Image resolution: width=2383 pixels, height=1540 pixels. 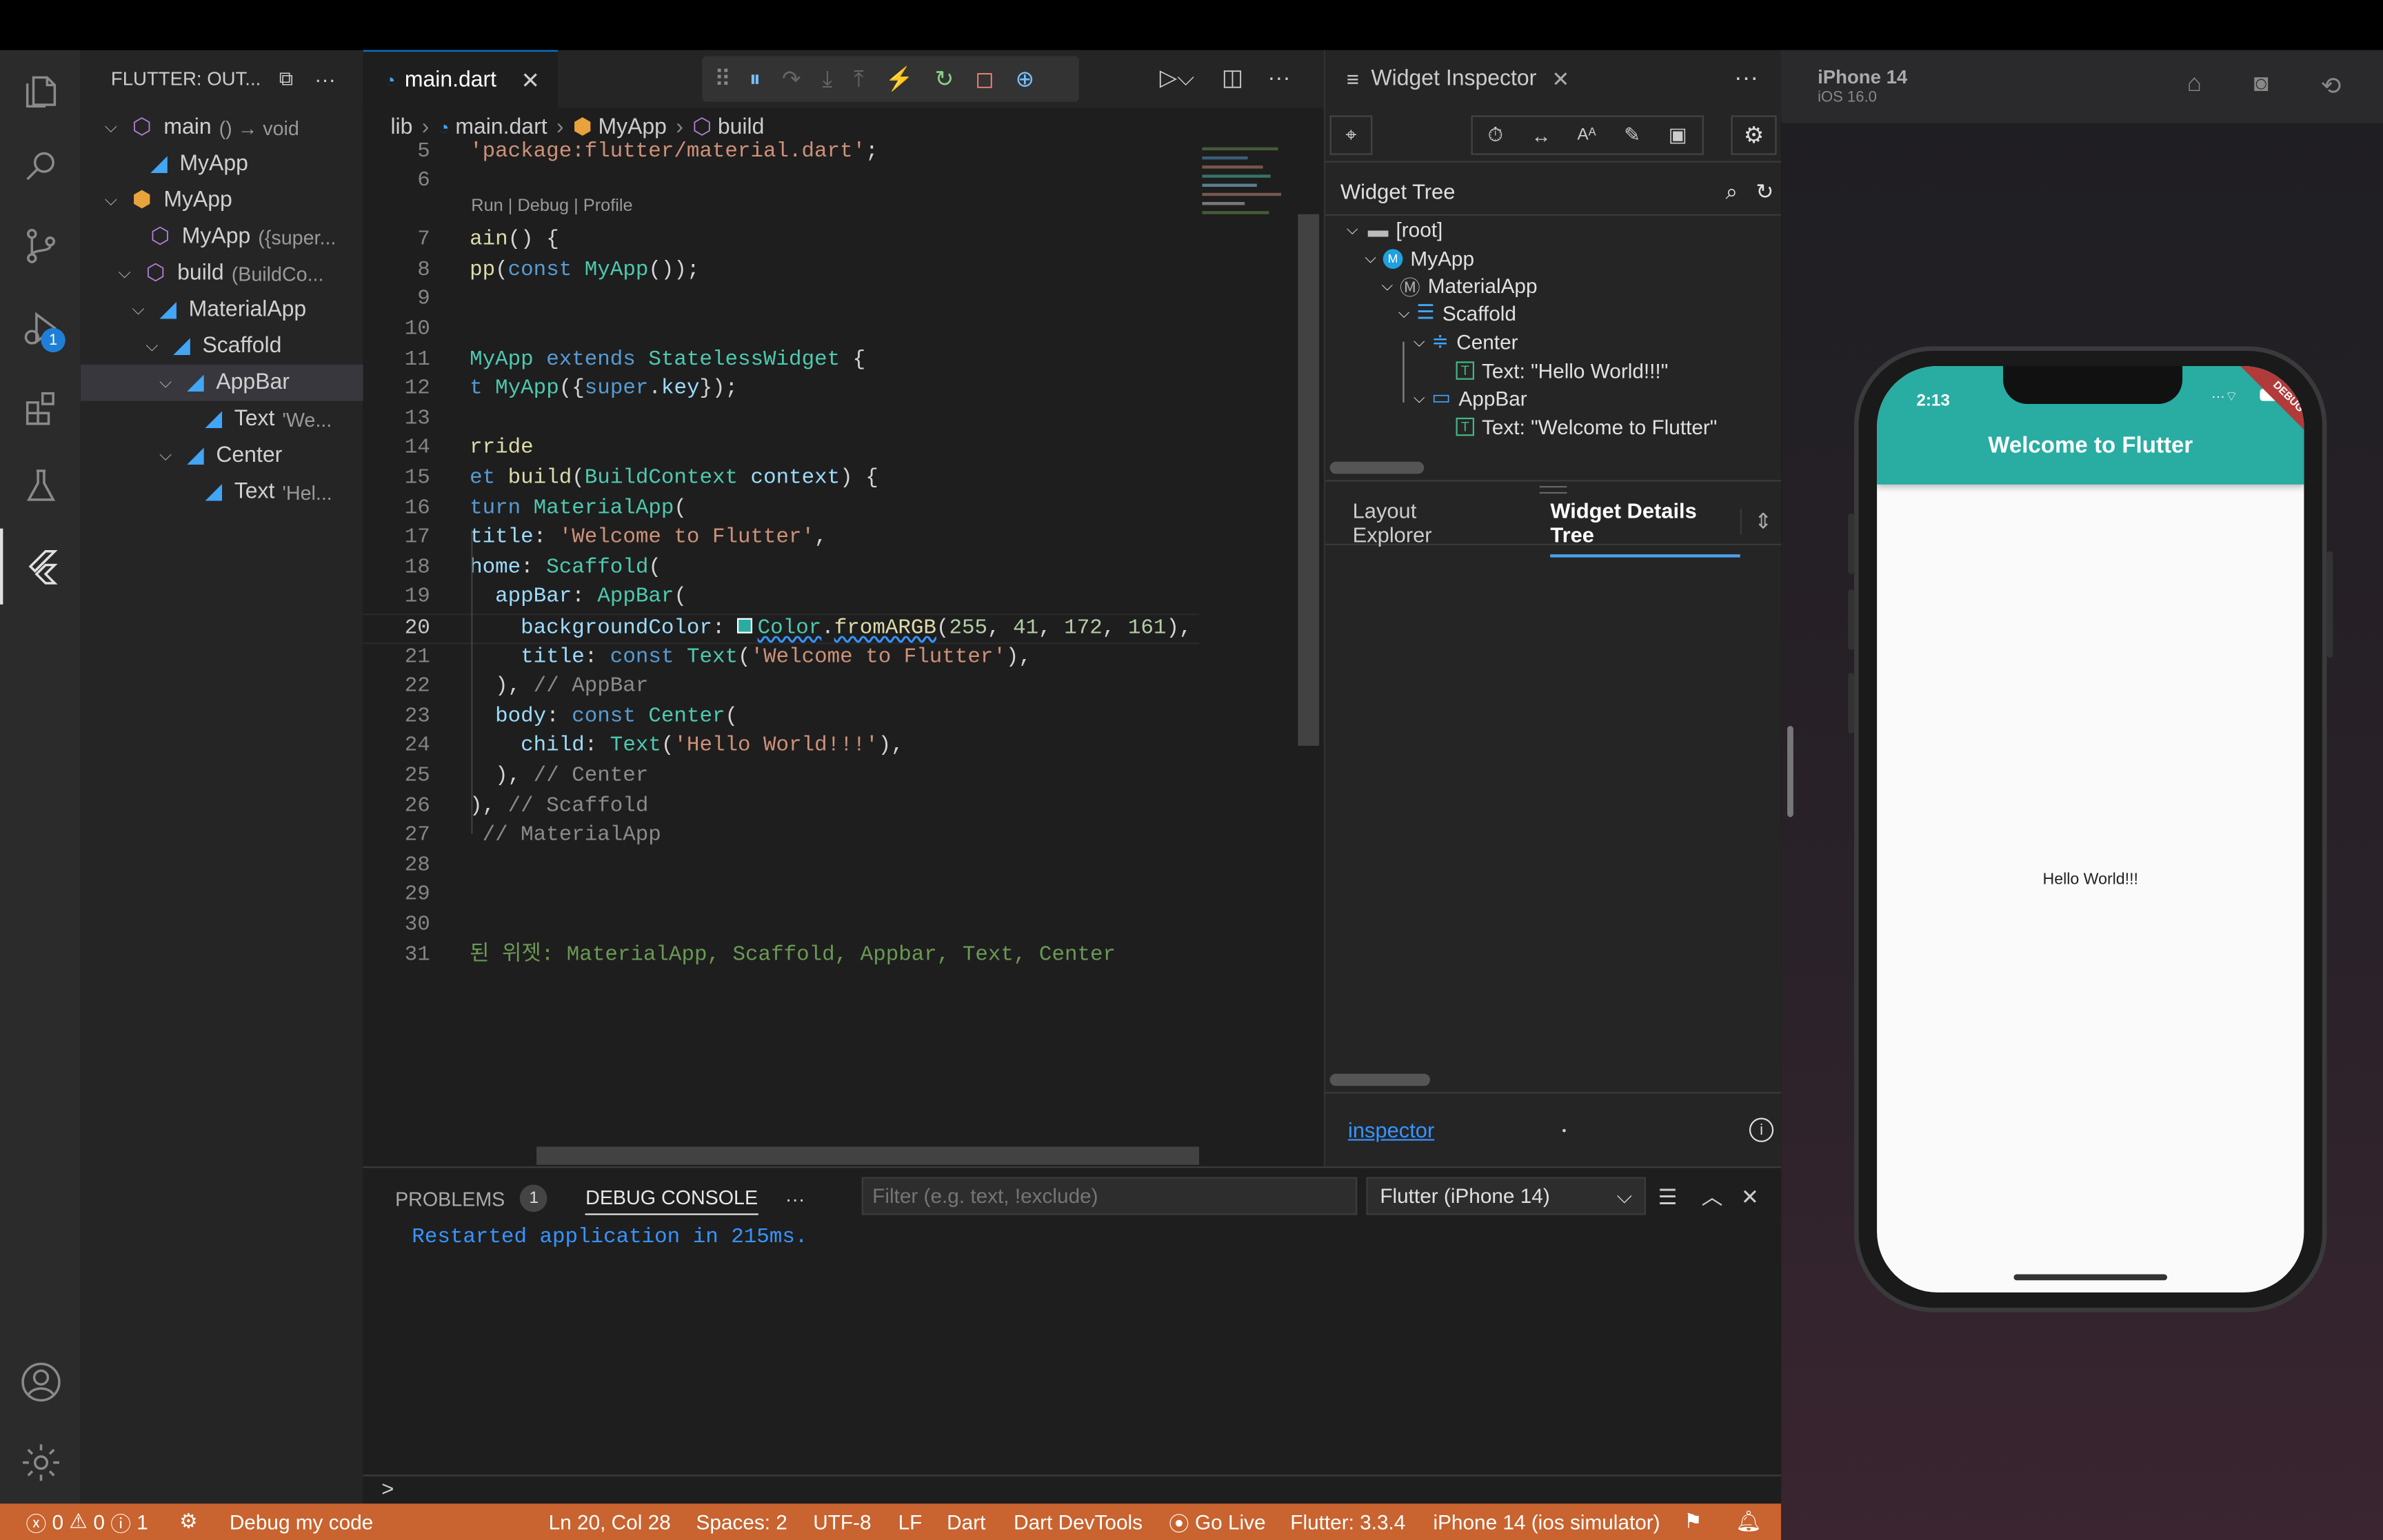 What do you see at coordinates (910, 1522) in the screenshot?
I see `line-ending: LF` at bounding box center [910, 1522].